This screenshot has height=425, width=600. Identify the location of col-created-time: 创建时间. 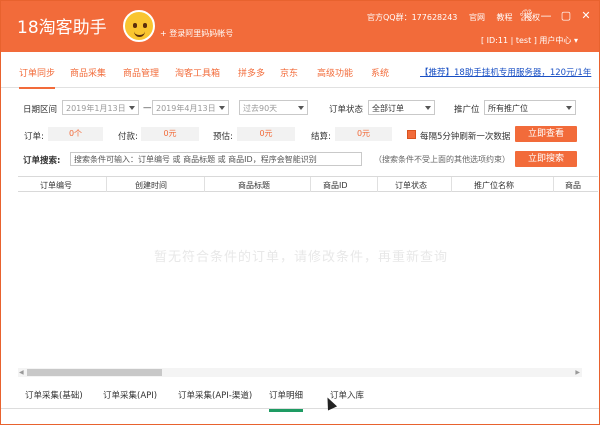
(151, 185).